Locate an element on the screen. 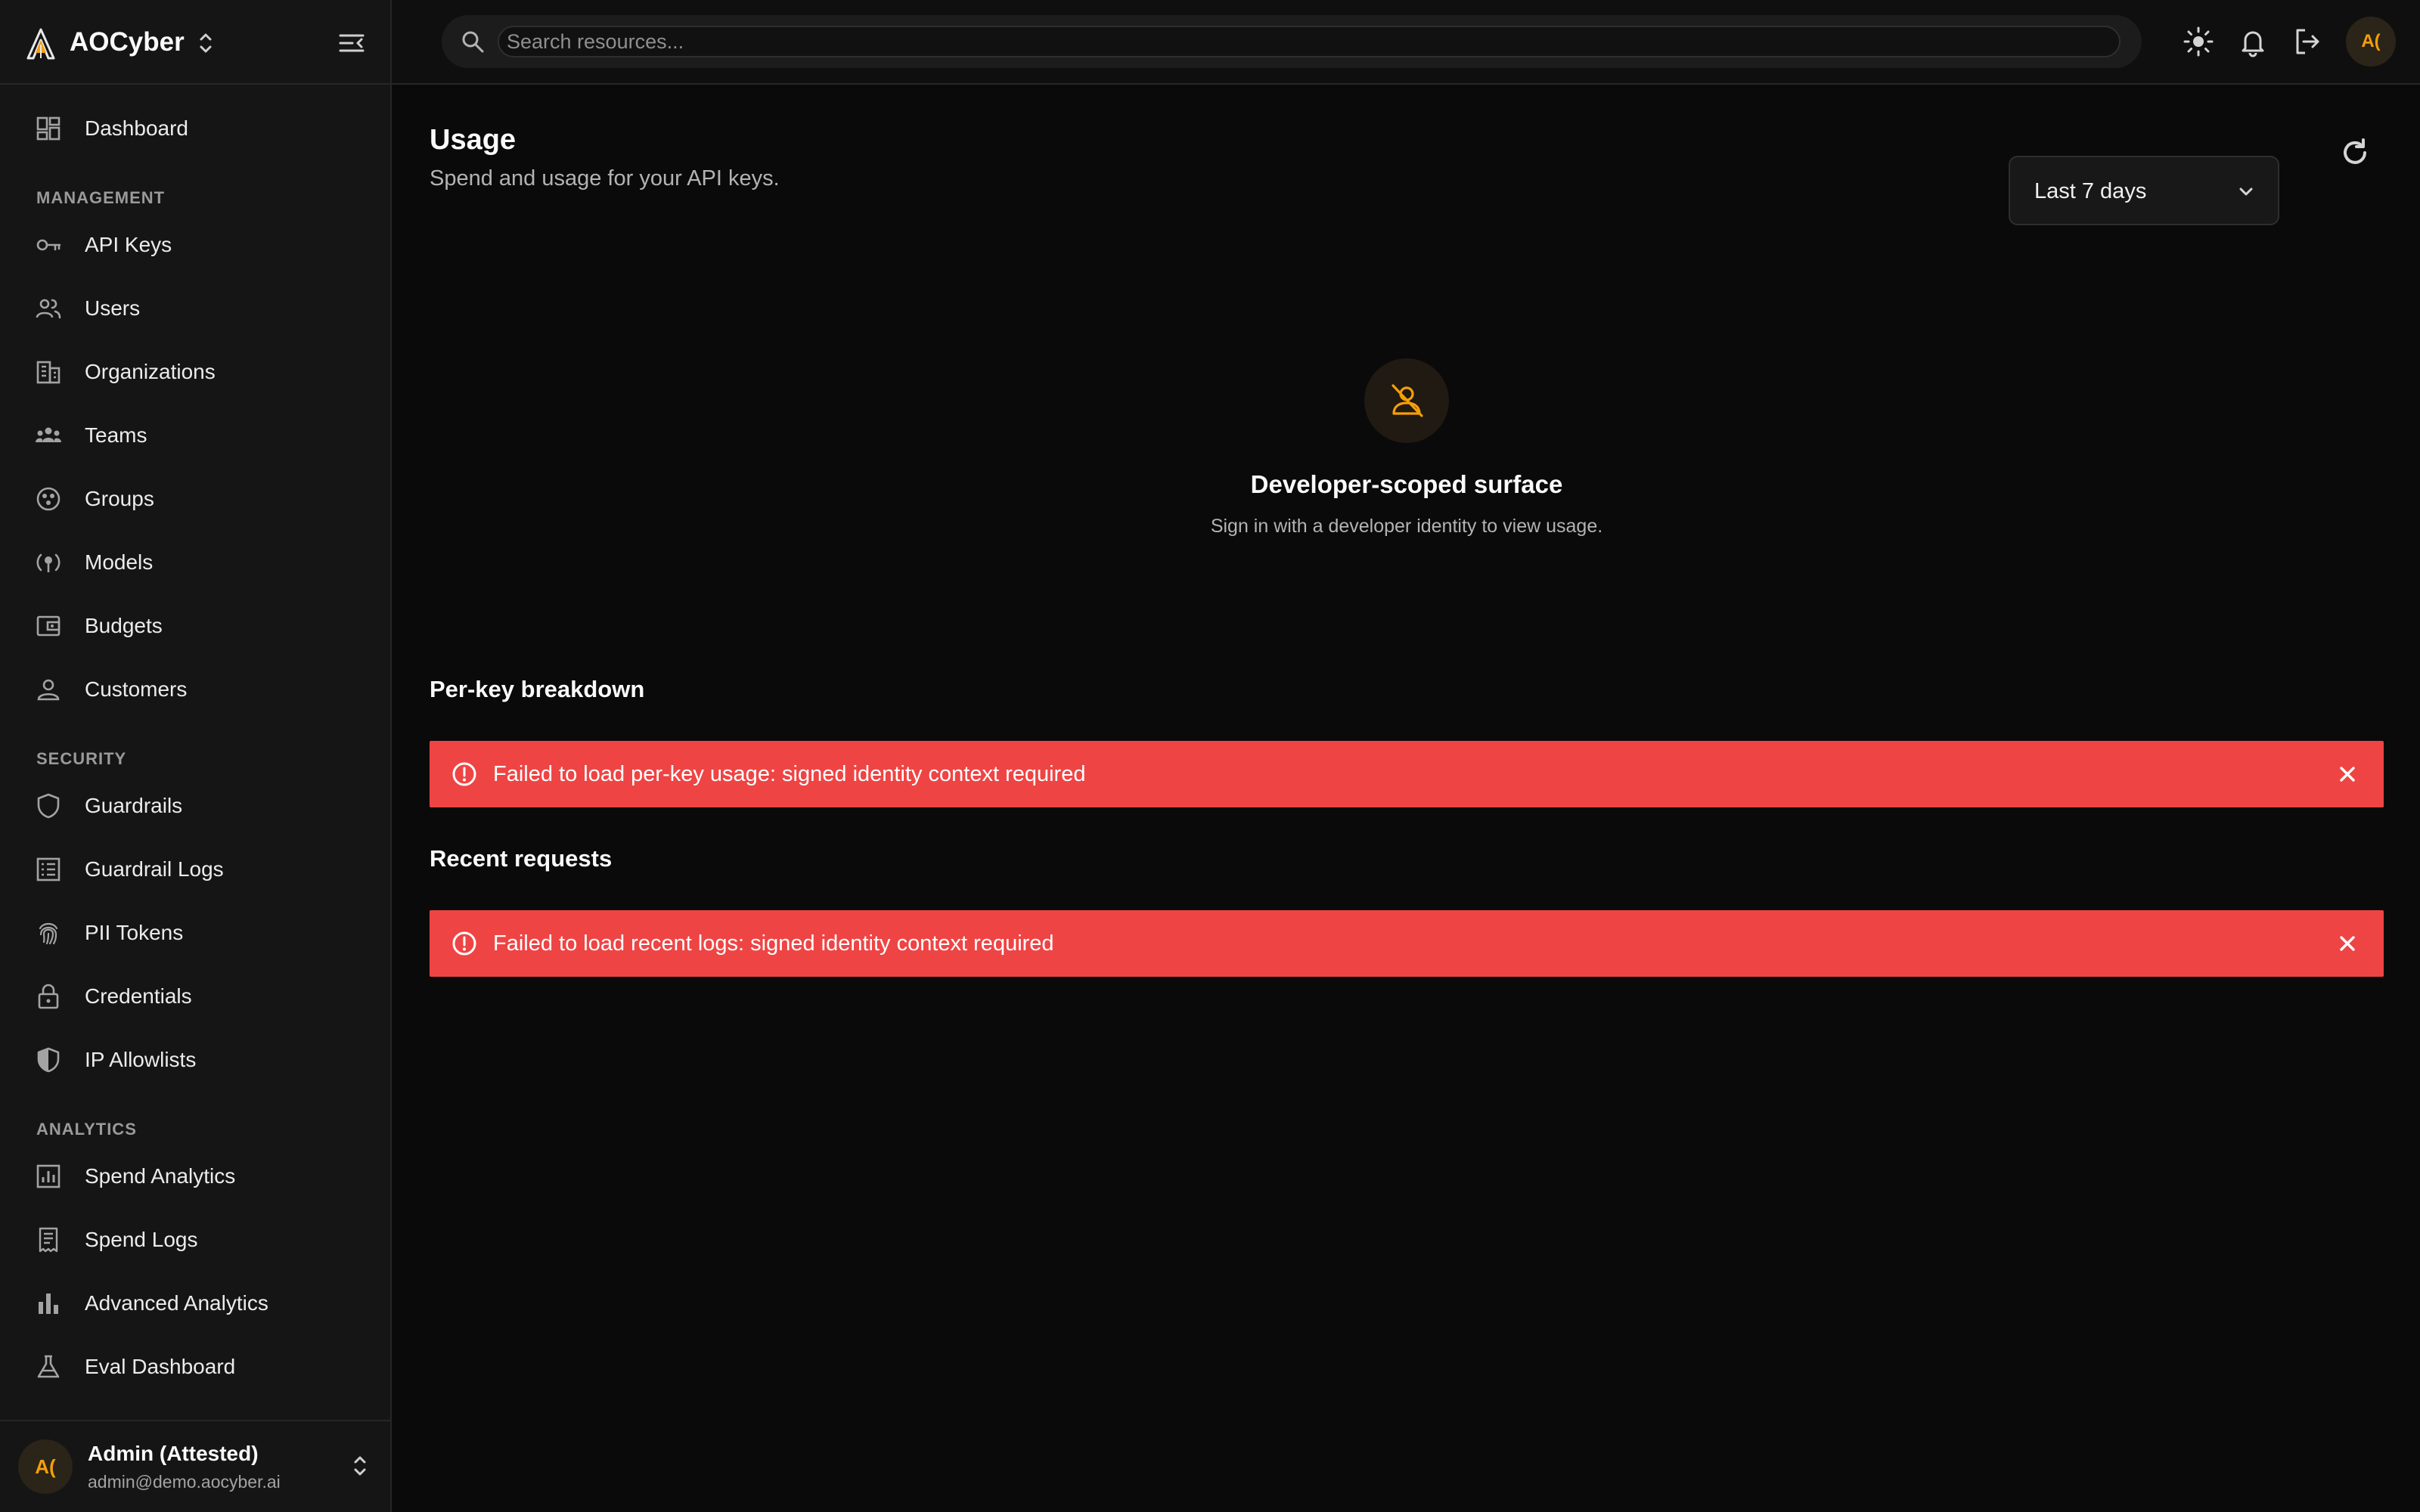 Image resolution: width=2420 pixels, height=1512 pixels. sidebar-item-advanced-analytics: Advanced Analytics is located at coordinates (195, 1303).